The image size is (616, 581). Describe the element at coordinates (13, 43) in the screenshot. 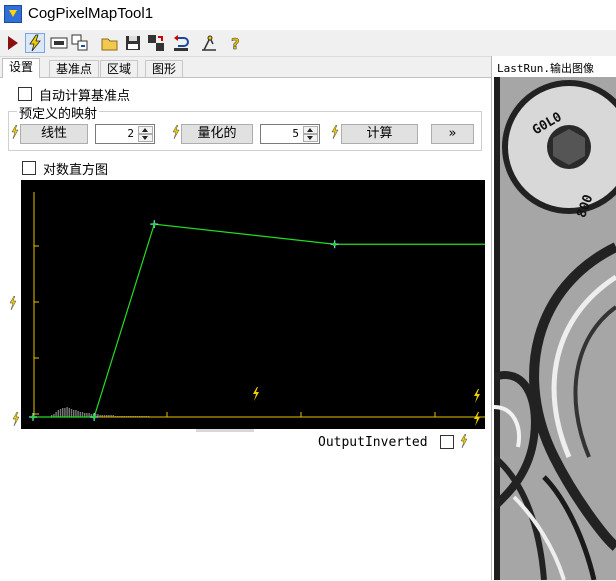

I see `run-icon` at that location.